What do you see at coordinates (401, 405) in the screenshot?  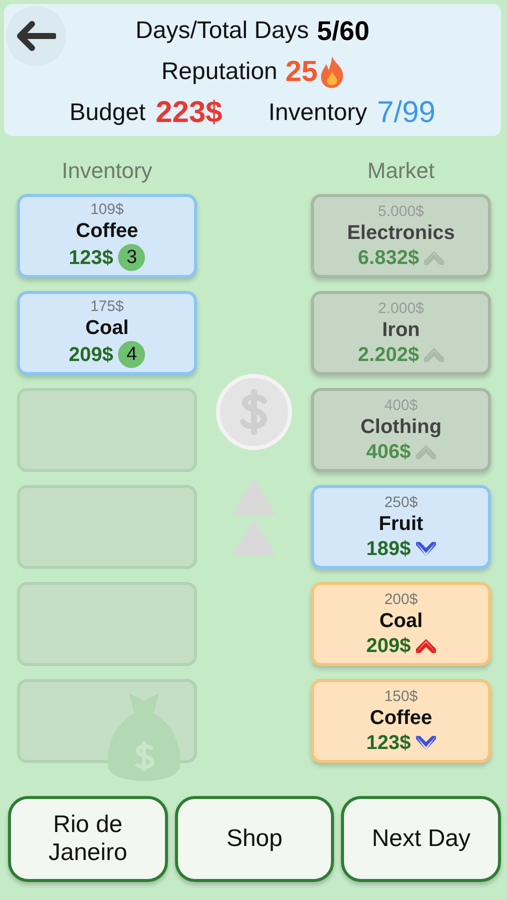 I see `base-price: 400$` at bounding box center [401, 405].